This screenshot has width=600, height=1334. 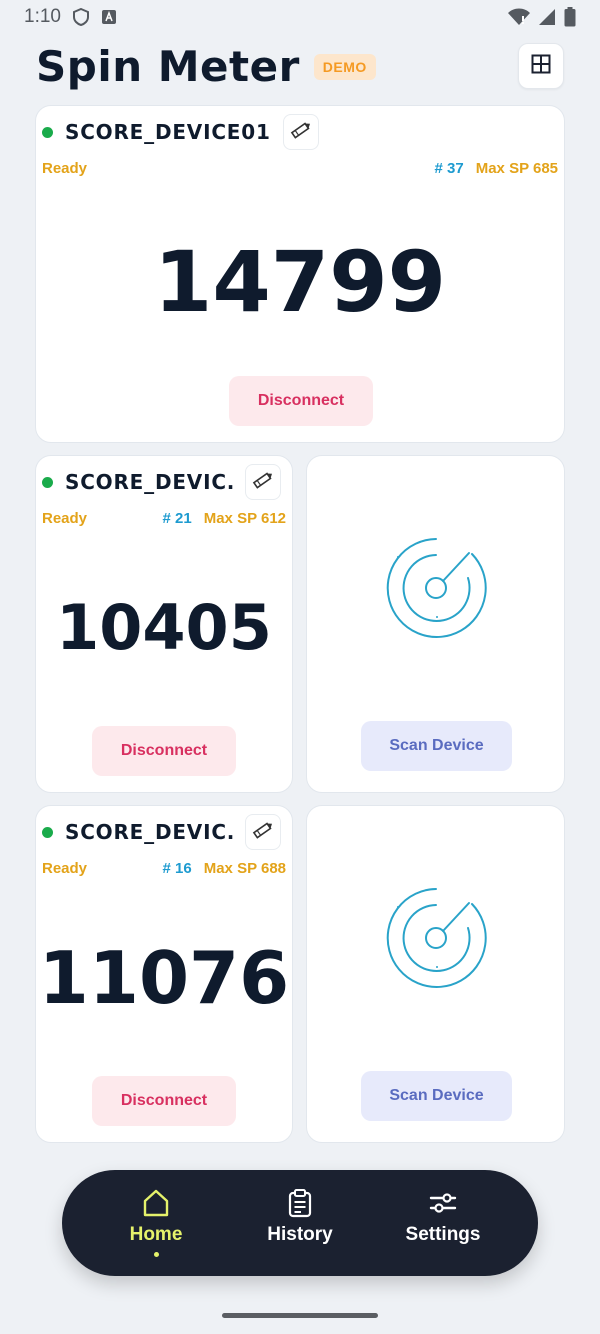 What do you see at coordinates (156, 1223) in the screenshot?
I see `nav-item-home: Home` at bounding box center [156, 1223].